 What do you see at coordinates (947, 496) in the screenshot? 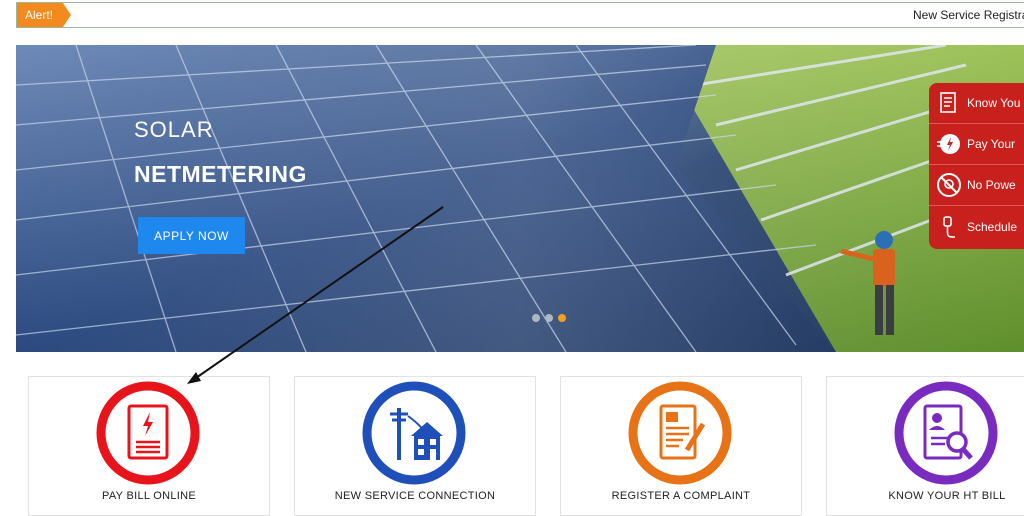
I see `service-card-label: KNOW YOUR HT BILL` at bounding box center [947, 496].